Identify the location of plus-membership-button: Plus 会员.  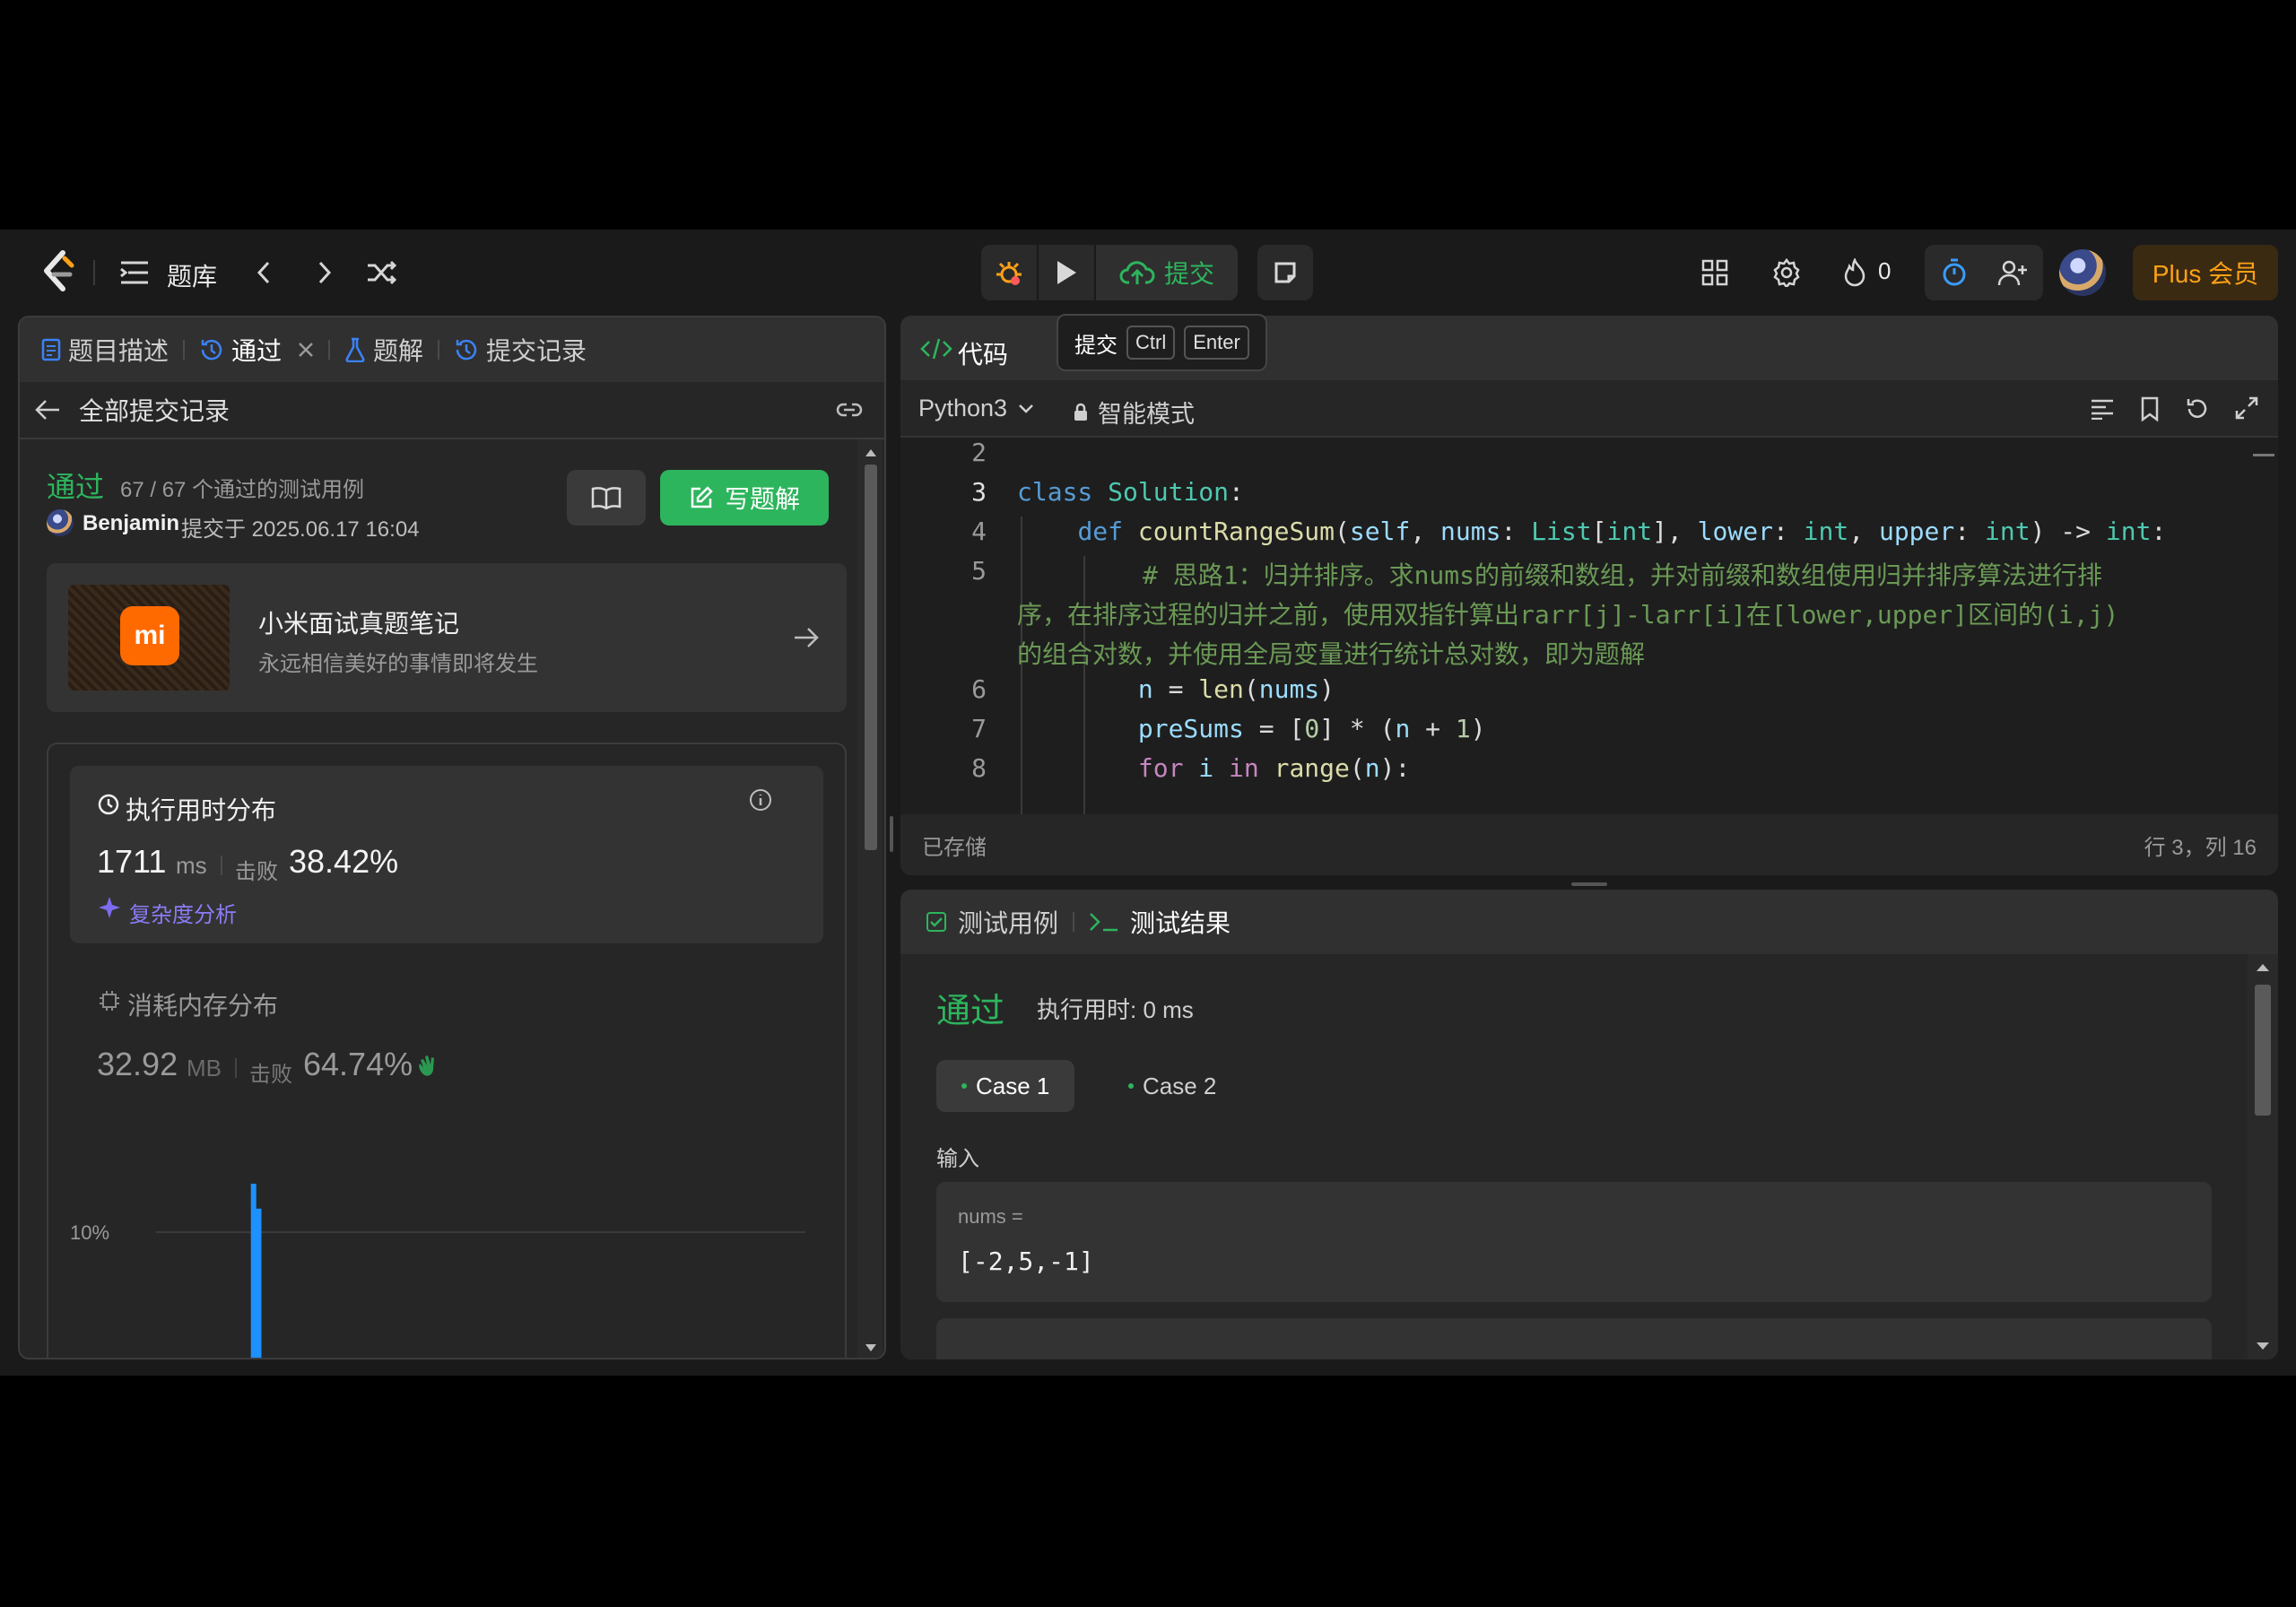
(2205, 273).